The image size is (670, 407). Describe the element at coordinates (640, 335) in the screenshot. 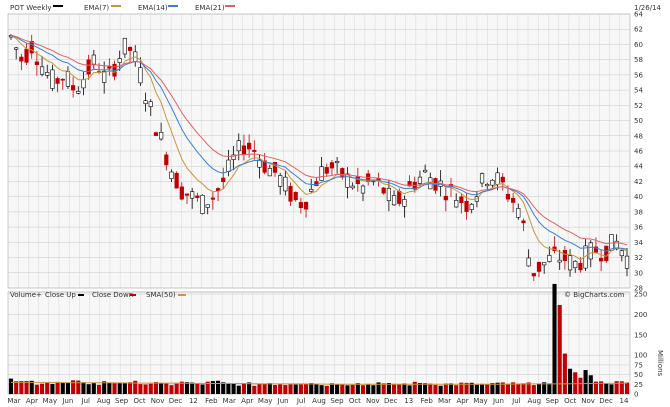

I see `volume-tick-label: 150` at that location.